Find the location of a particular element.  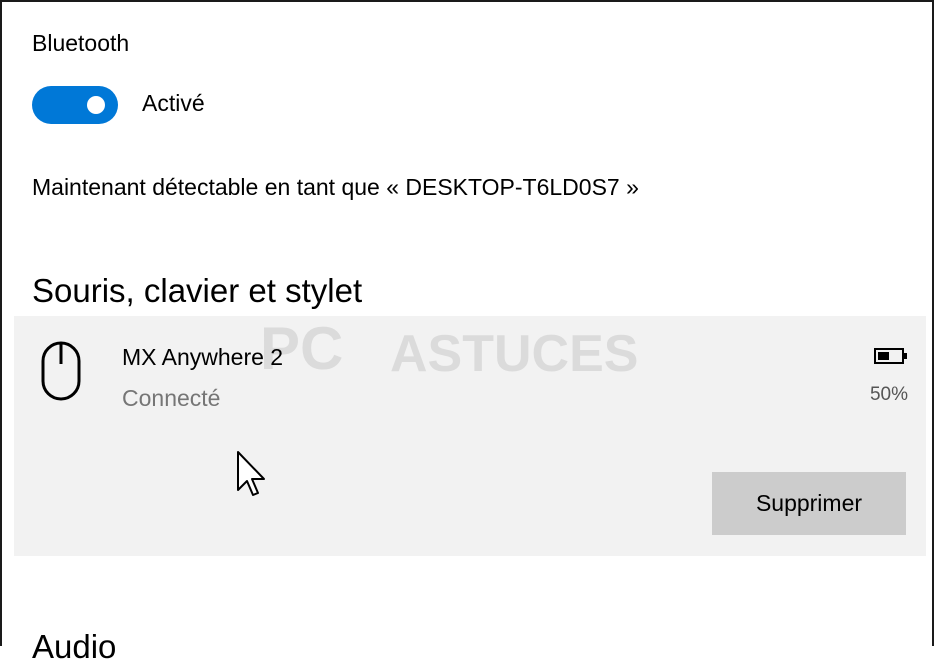

bluetooth-toggle is located at coordinates (75, 105).